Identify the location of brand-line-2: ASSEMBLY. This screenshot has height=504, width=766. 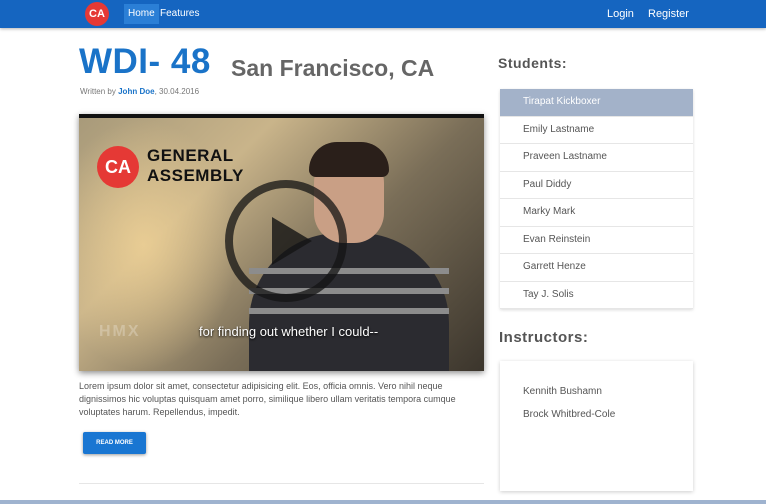
(195, 175).